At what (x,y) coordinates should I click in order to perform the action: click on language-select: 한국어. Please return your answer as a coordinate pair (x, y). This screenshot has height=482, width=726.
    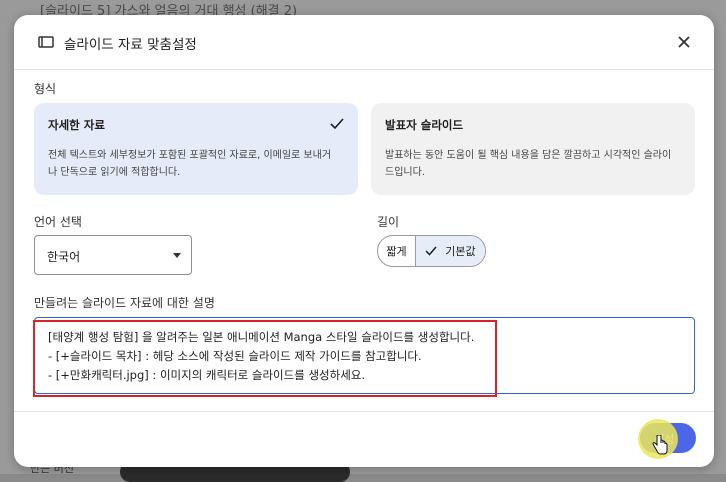
    Looking at the image, I should click on (113, 255).